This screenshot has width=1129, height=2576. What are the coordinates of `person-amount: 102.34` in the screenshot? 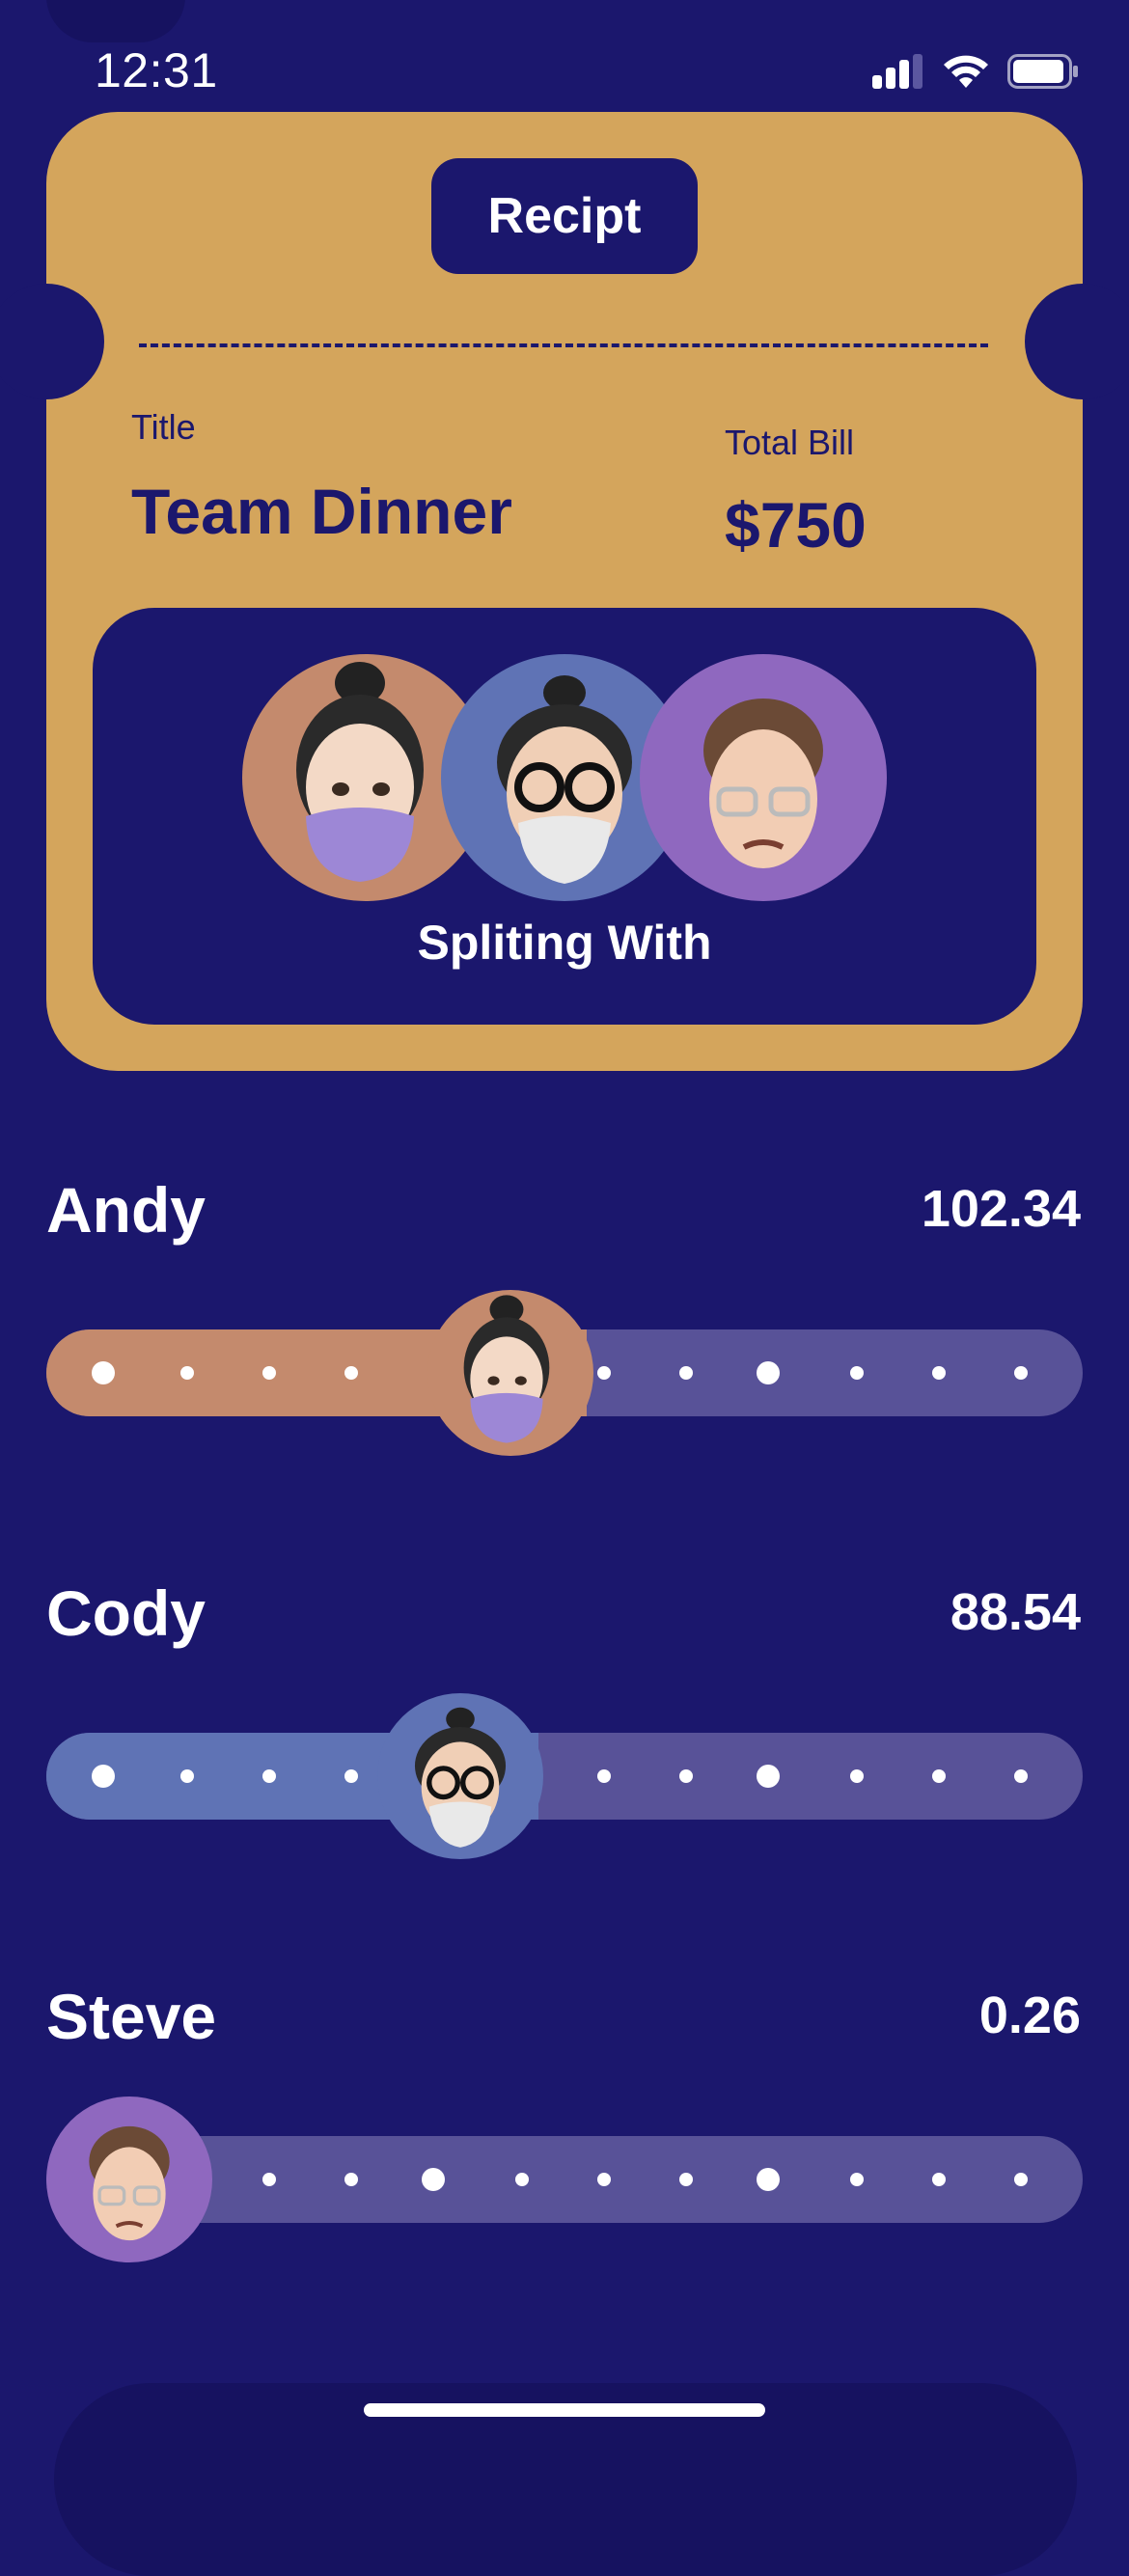 It's located at (1001, 1209).